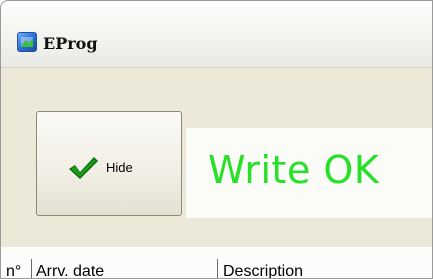 This screenshot has height=279, width=433. Describe the element at coordinates (263, 270) in the screenshot. I see `column-header-description: Description` at that location.